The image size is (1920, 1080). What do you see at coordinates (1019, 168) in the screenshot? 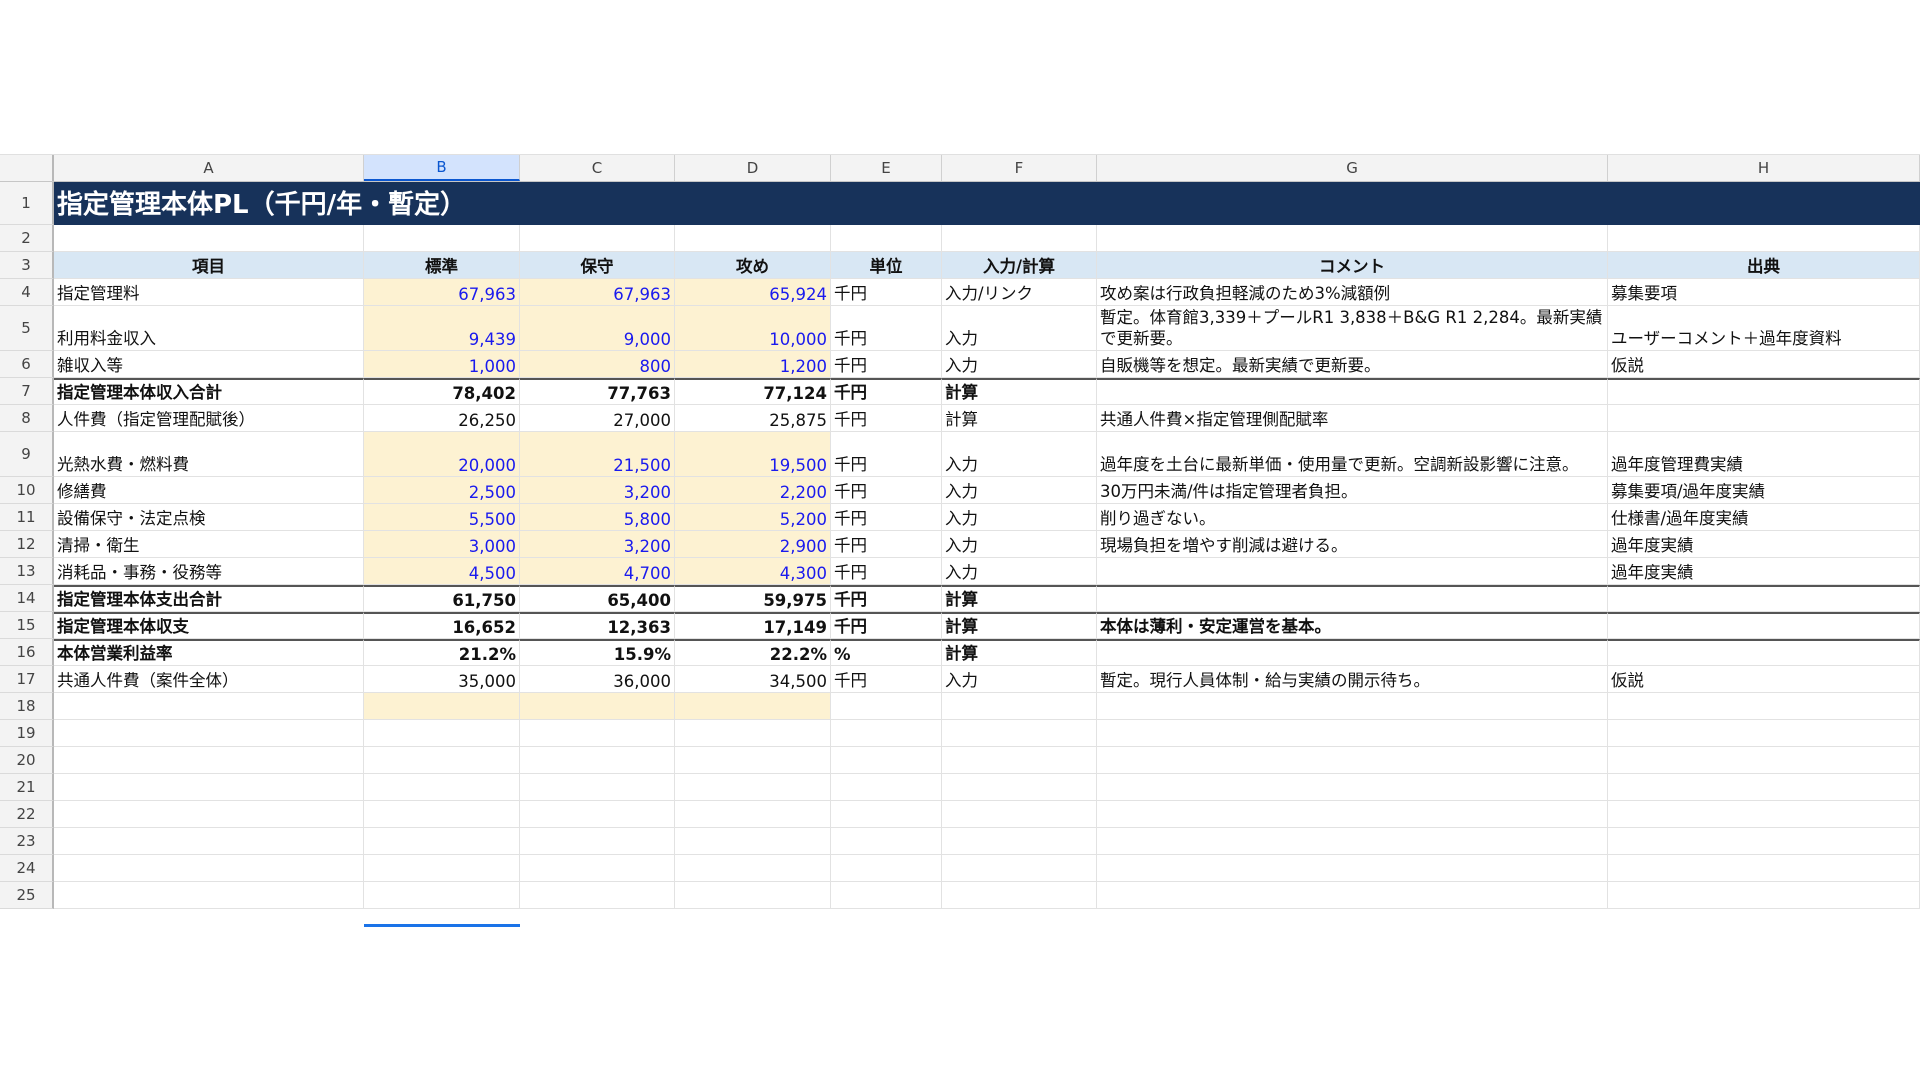
I see `column-header-f: F` at bounding box center [1019, 168].